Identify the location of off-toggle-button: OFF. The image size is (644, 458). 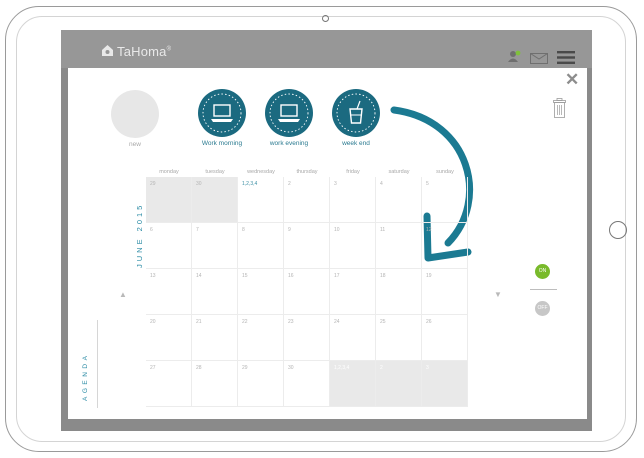
(542, 308).